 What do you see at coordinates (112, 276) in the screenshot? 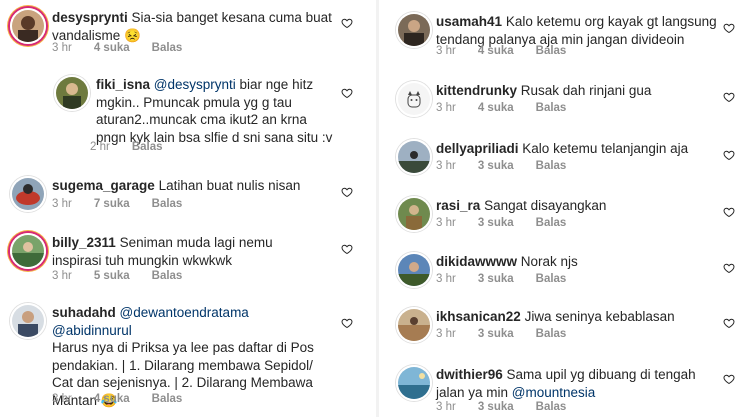
I see `comment-likes: 5 suka` at bounding box center [112, 276].